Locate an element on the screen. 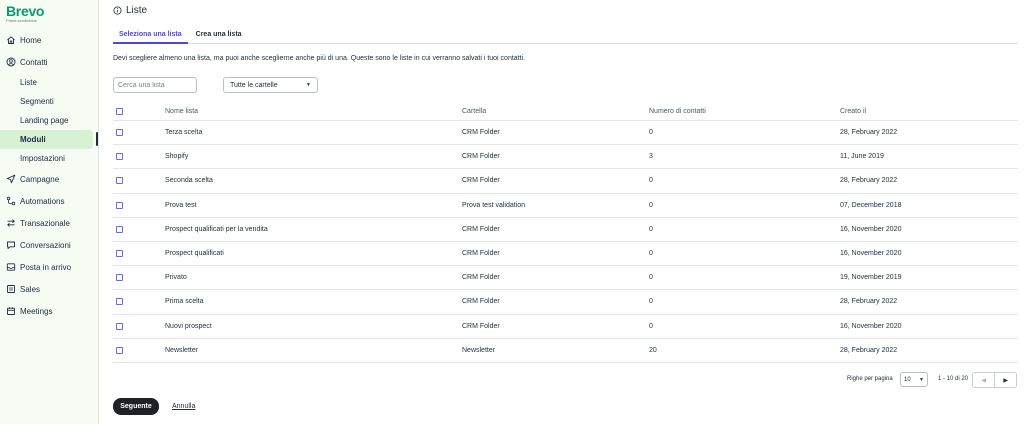 This screenshot has height=424, width=1024. table-row: Privato CRM Folder 0 19, November 2019 is located at coordinates (565, 278).